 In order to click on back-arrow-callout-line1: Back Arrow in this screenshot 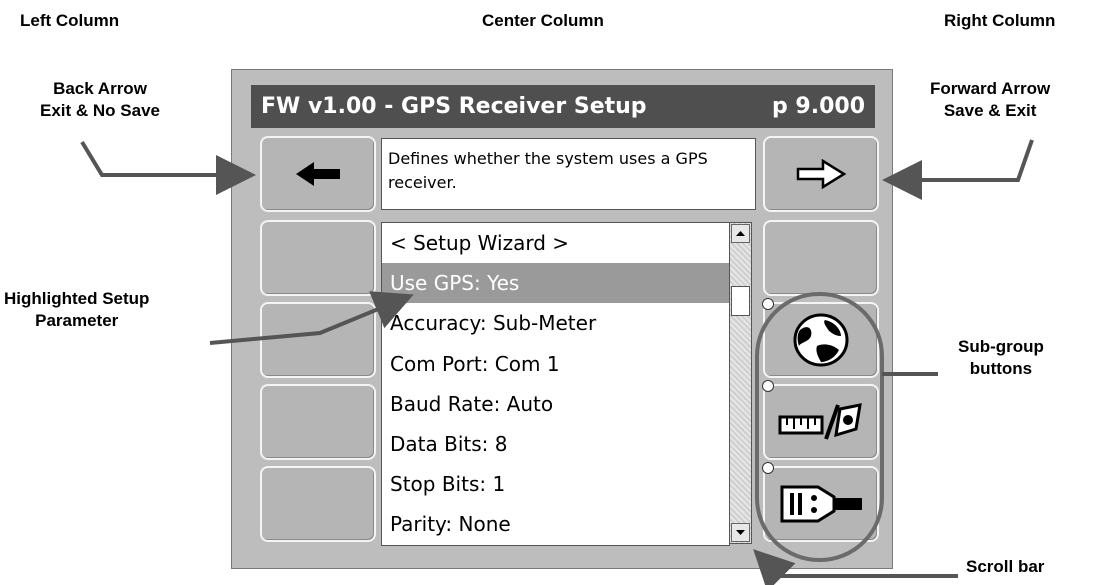, I will do `click(100, 88)`.